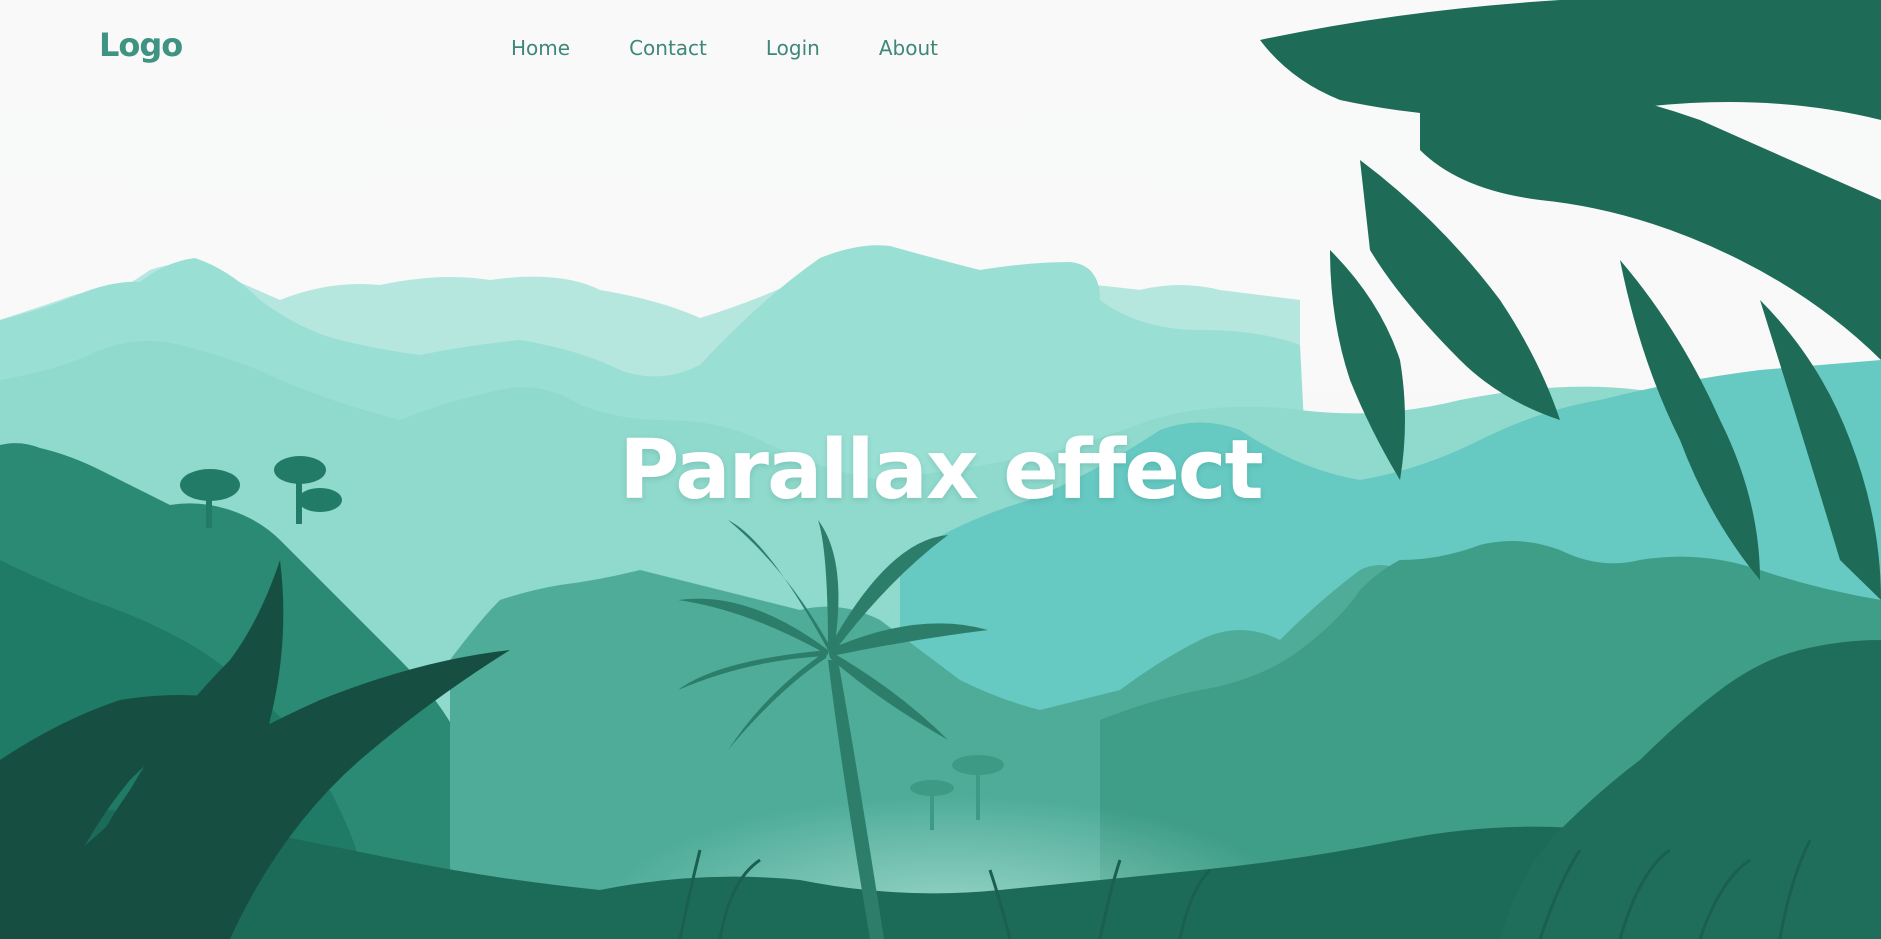 The image size is (1881, 939). What do you see at coordinates (940, 50) in the screenshot?
I see `top-navigation-bar: Logo Home Contact Login About` at bounding box center [940, 50].